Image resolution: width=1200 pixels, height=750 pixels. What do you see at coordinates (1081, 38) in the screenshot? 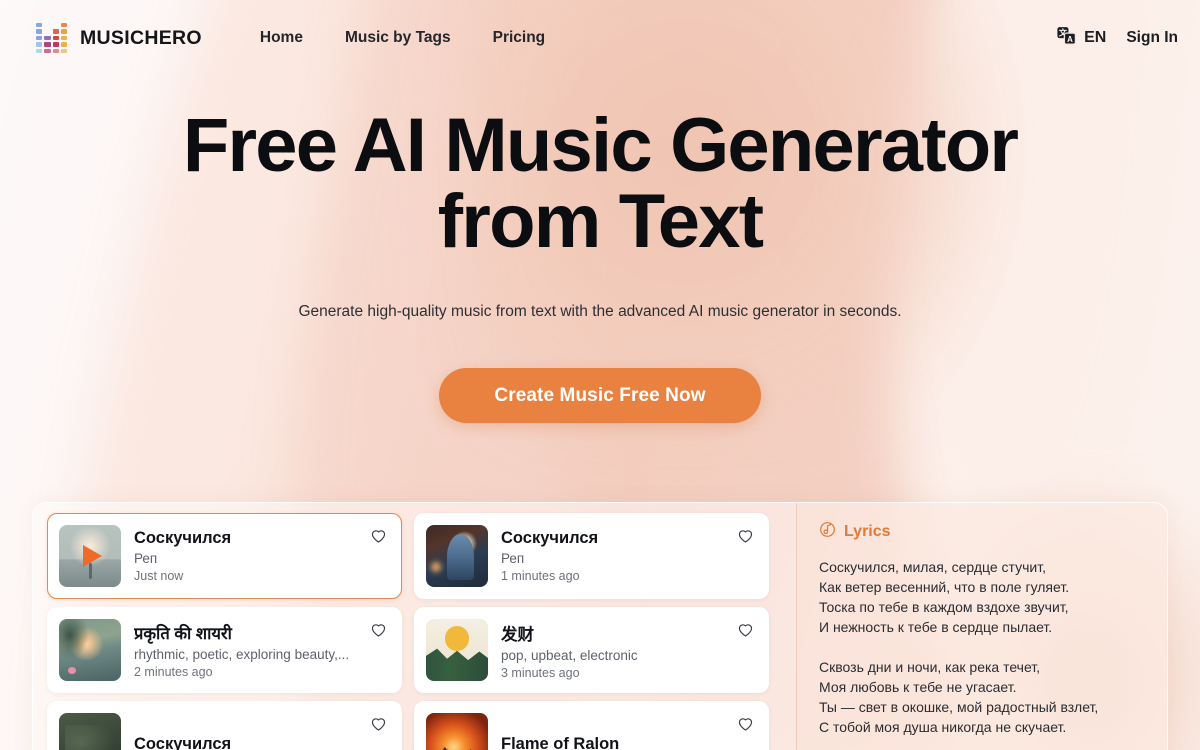
I see `language-switcher: 文 A EN` at bounding box center [1081, 38].